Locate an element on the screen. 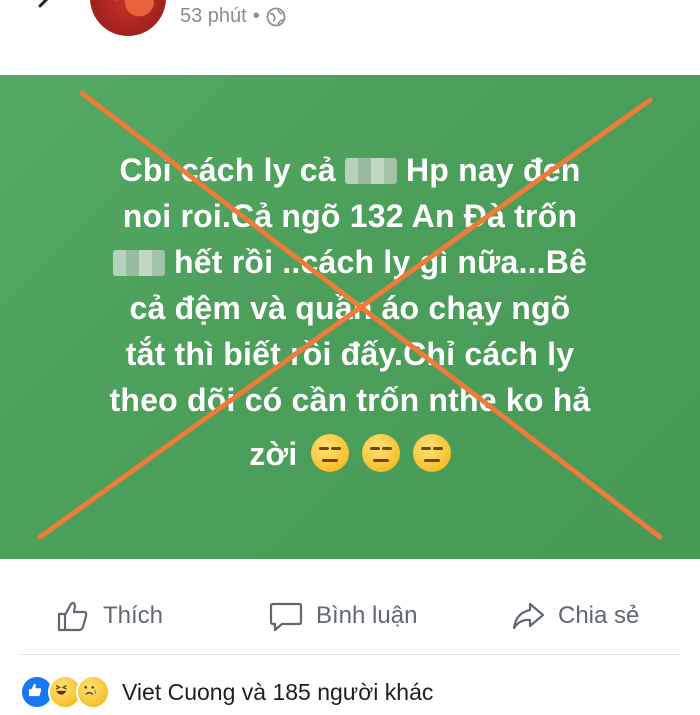  comment-button: Bình luận is located at coordinates (342, 616).